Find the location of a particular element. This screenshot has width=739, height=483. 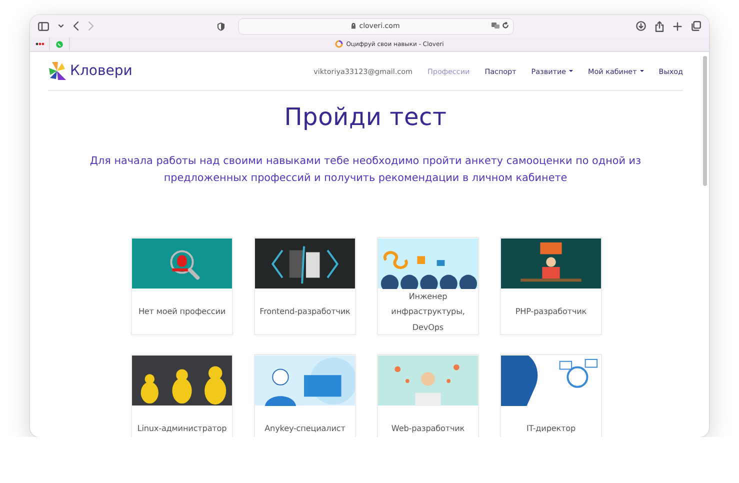

profession-card: Frontend-разработчик is located at coordinates (305, 286).